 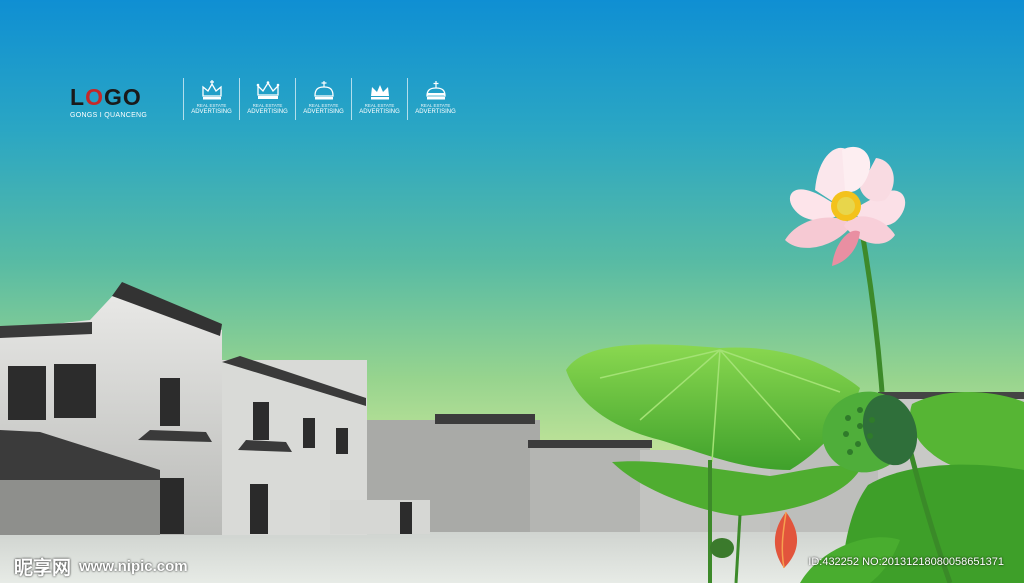 I want to click on badge-5: REAL ESTATE ADVERTISING, so click(x=435, y=99).